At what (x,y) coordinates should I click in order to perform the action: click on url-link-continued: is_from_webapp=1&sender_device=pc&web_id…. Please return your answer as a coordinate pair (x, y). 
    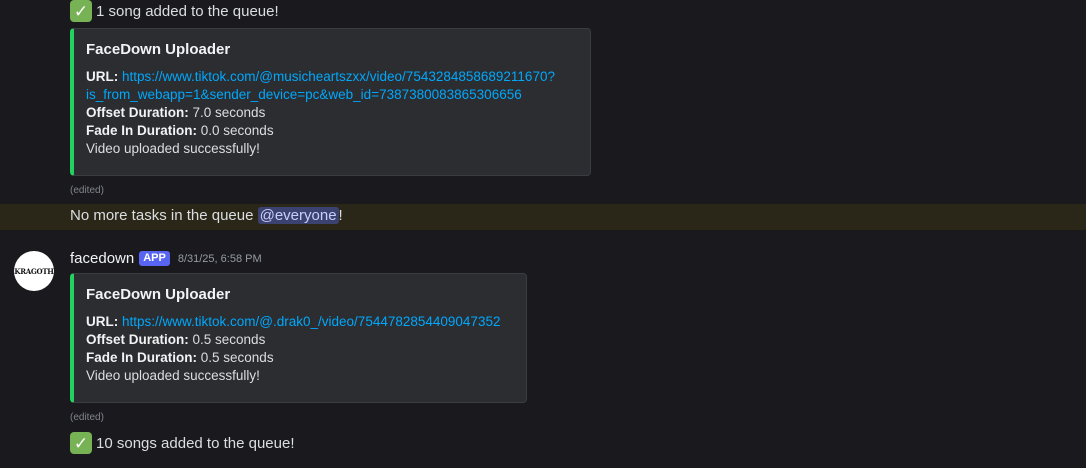
    Looking at the image, I should click on (304, 94).